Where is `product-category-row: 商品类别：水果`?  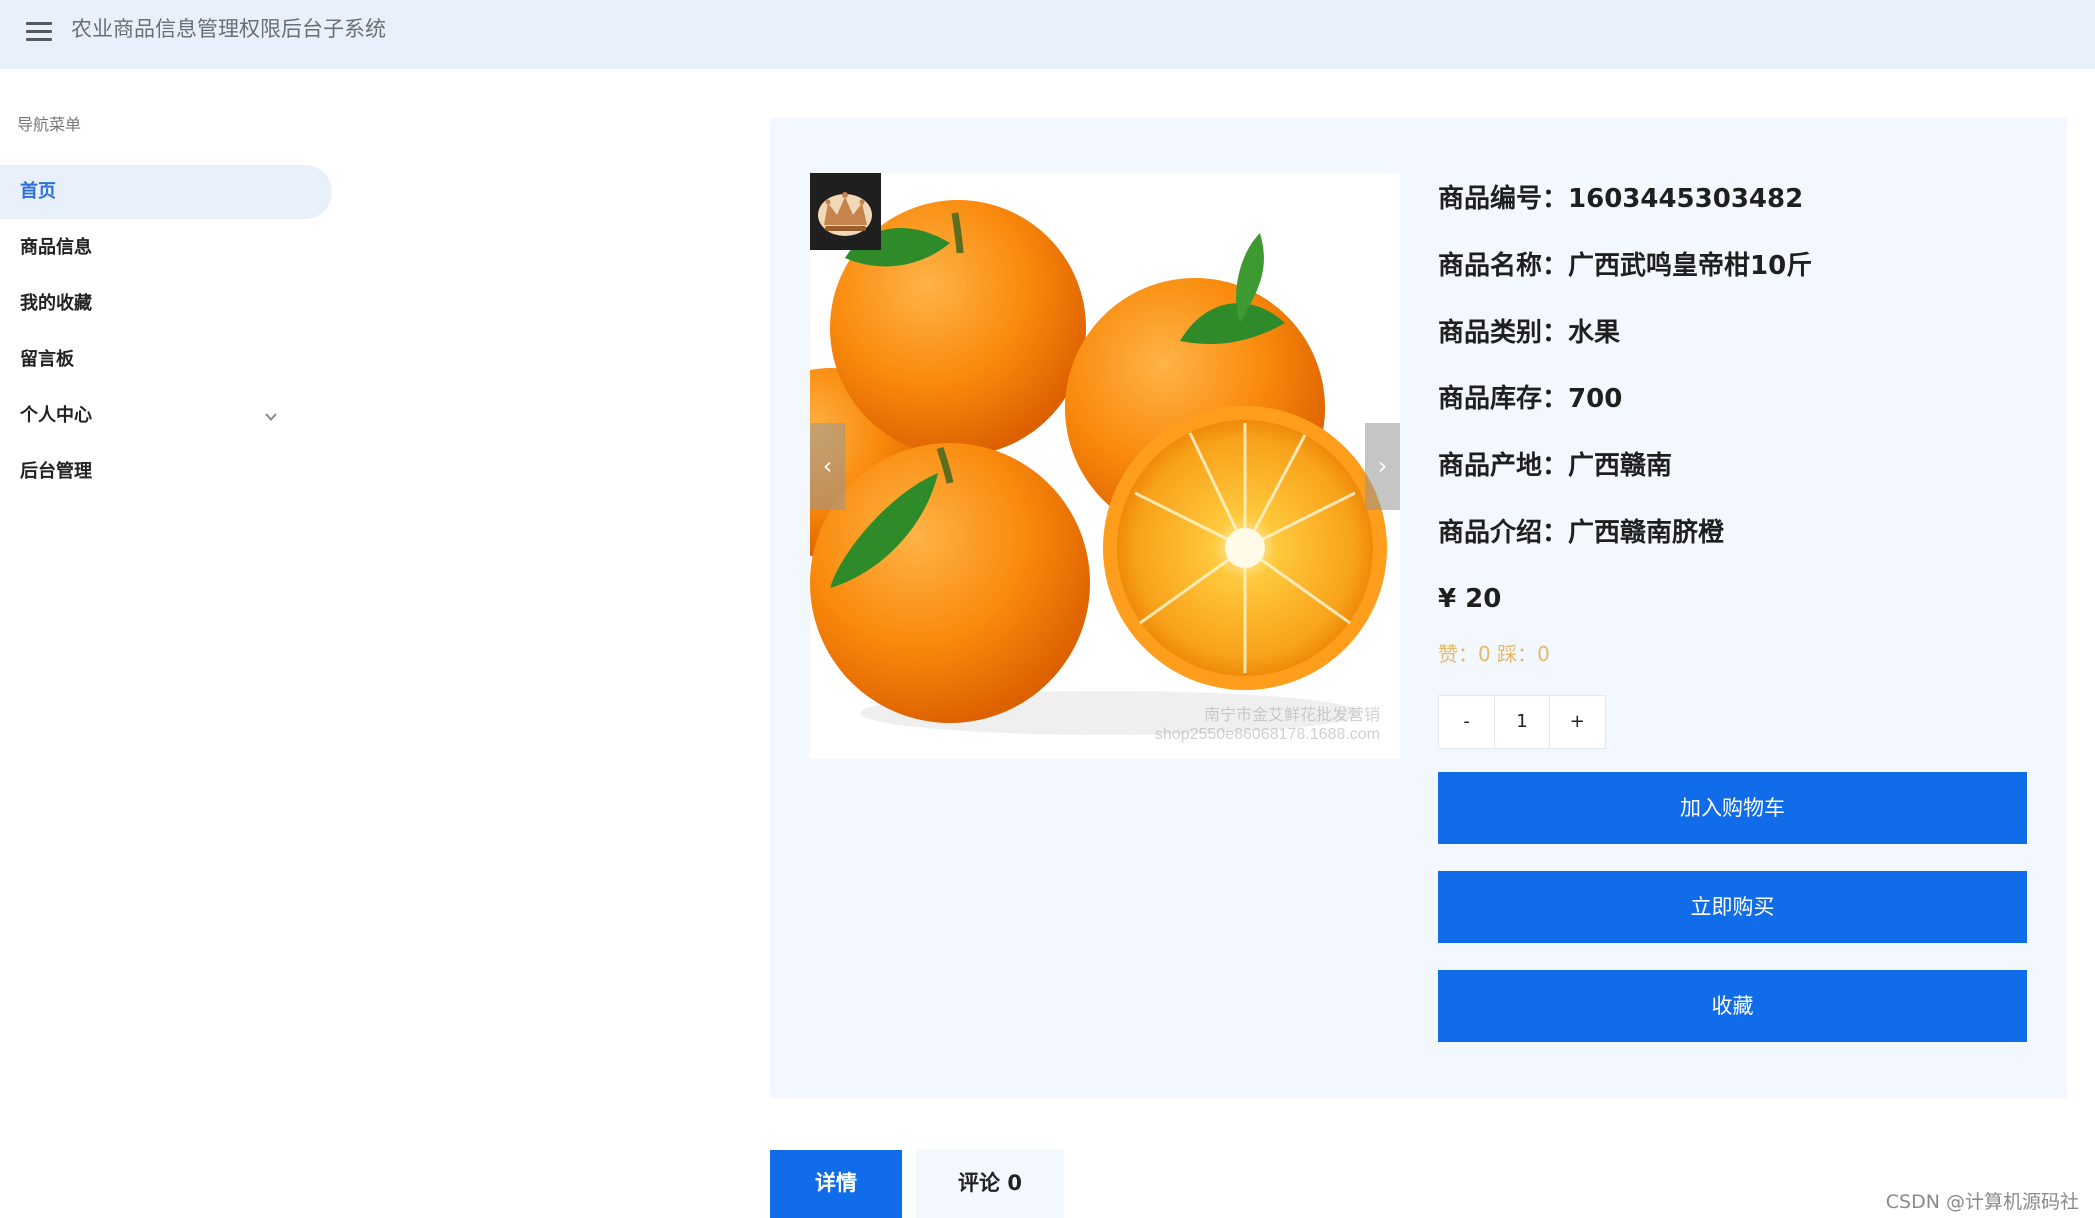 product-category-row: 商品类别：水果 is located at coordinates (1529, 333).